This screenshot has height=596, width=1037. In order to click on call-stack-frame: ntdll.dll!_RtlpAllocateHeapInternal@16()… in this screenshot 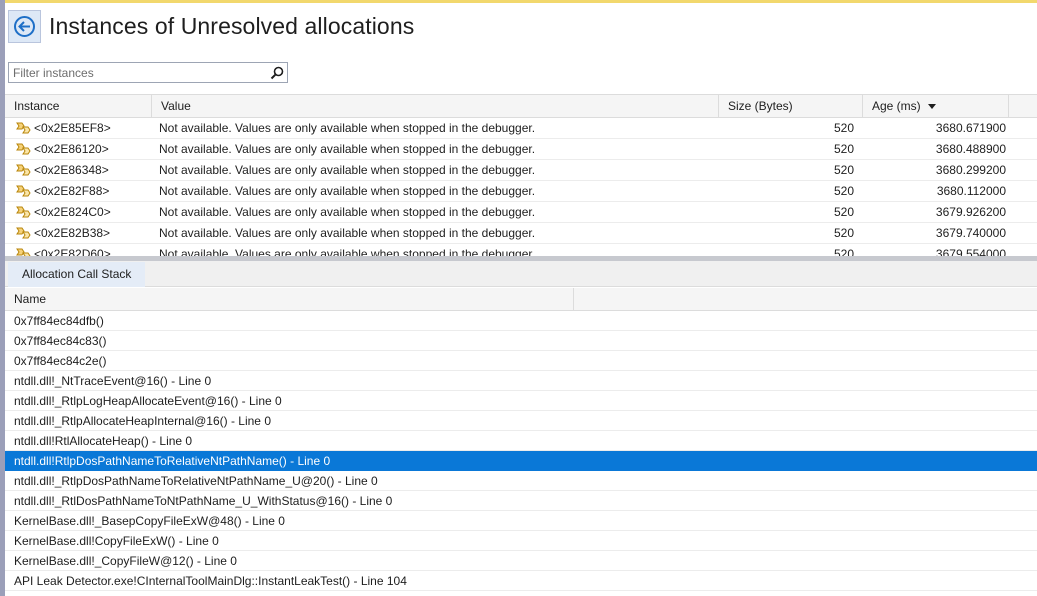, I will do `click(521, 421)`.